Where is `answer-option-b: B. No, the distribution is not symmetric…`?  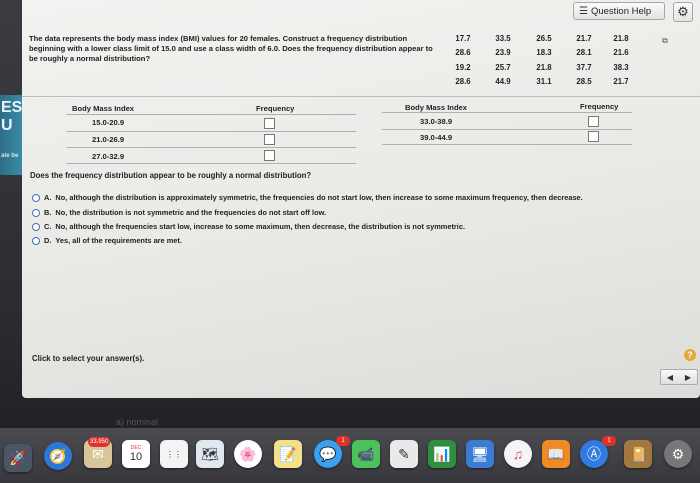
answer-option-b: B. No, the distribution is not symmetric… is located at coordinates (179, 212).